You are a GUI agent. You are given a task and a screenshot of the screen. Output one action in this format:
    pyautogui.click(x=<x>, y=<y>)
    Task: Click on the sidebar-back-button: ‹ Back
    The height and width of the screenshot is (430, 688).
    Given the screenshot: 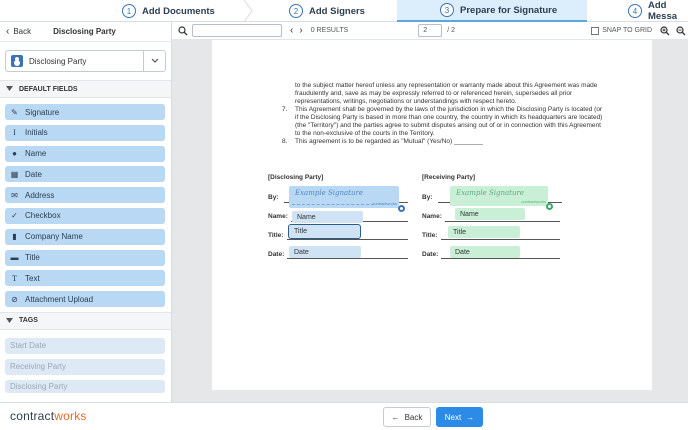 What is the action you would take?
    pyautogui.click(x=18, y=31)
    